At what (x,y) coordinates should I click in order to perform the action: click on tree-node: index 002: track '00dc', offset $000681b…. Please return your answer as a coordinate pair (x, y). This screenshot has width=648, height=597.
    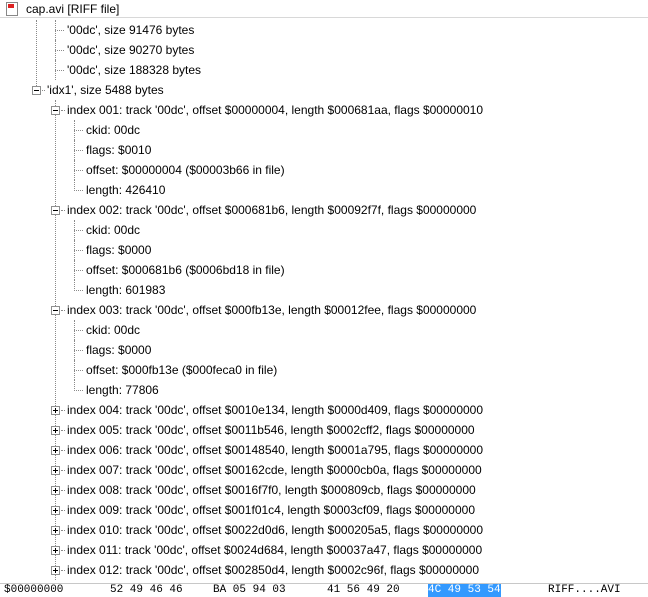
    Looking at the image, I should click on (324, 210).